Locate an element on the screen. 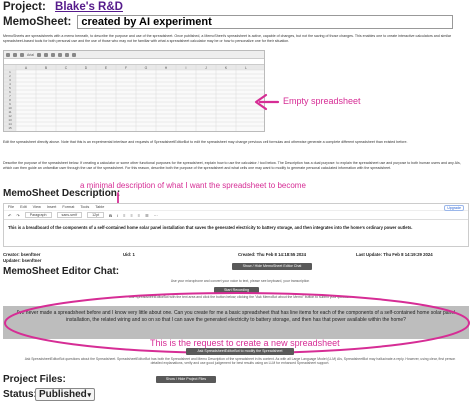 The width and height of the screenshot is (474, 402). pink-arrow-left-icon is located at coordinates (267, 102).